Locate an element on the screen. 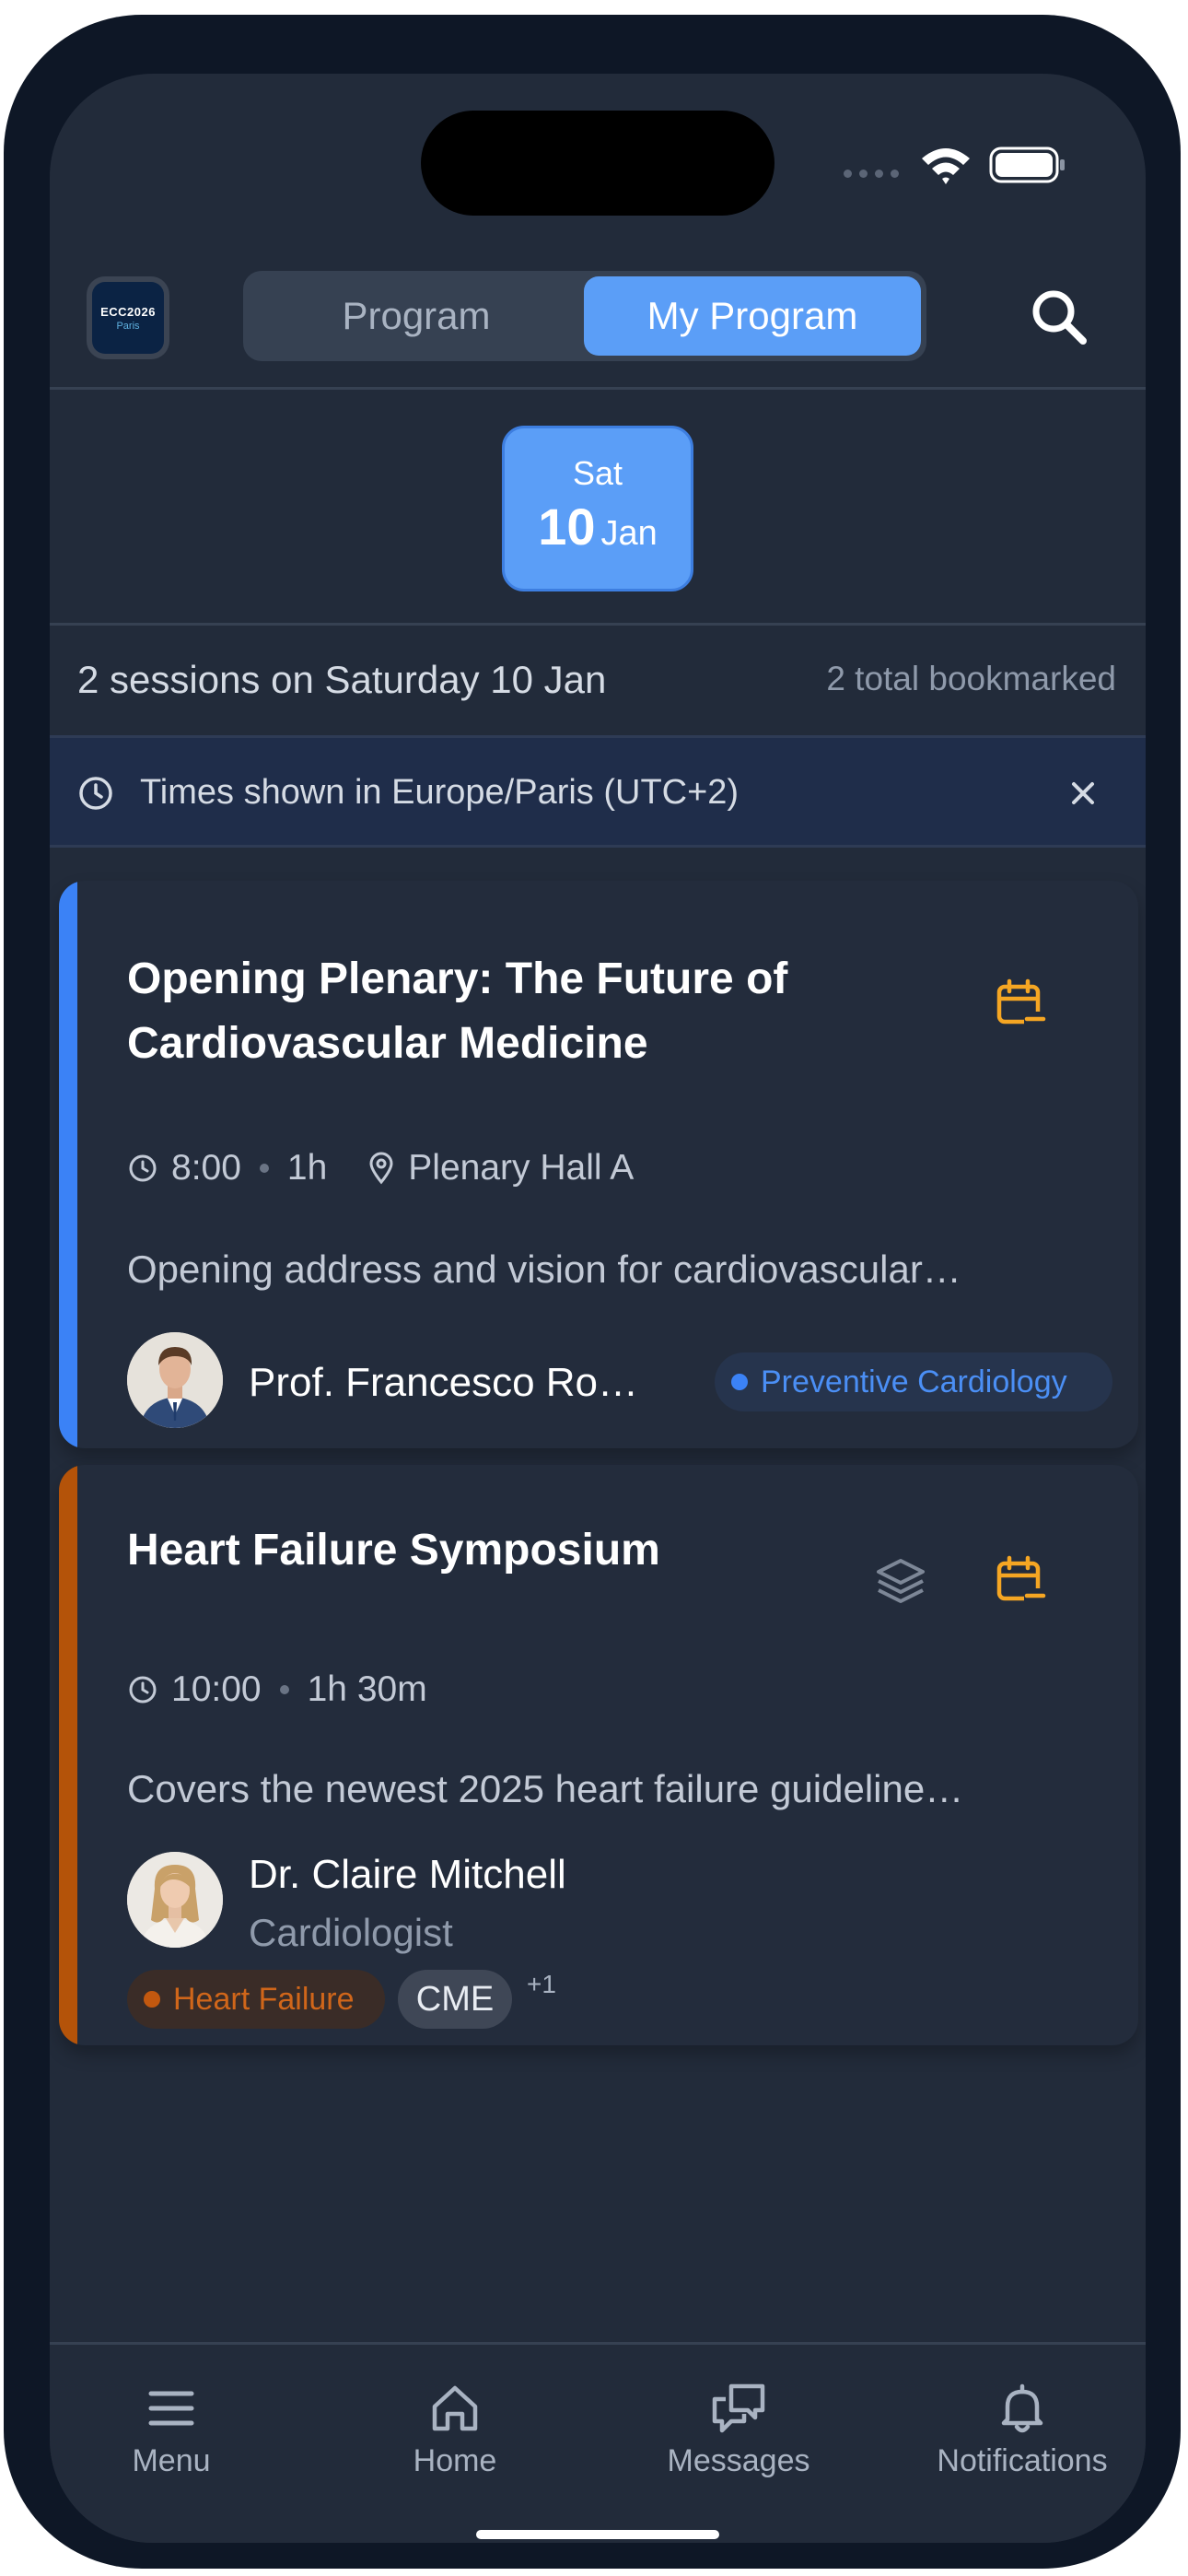 This screenshot has width=1188, height=2576. session-meta: 8:00 1h Plenary Hall A is located at coordinates (380, 1168).